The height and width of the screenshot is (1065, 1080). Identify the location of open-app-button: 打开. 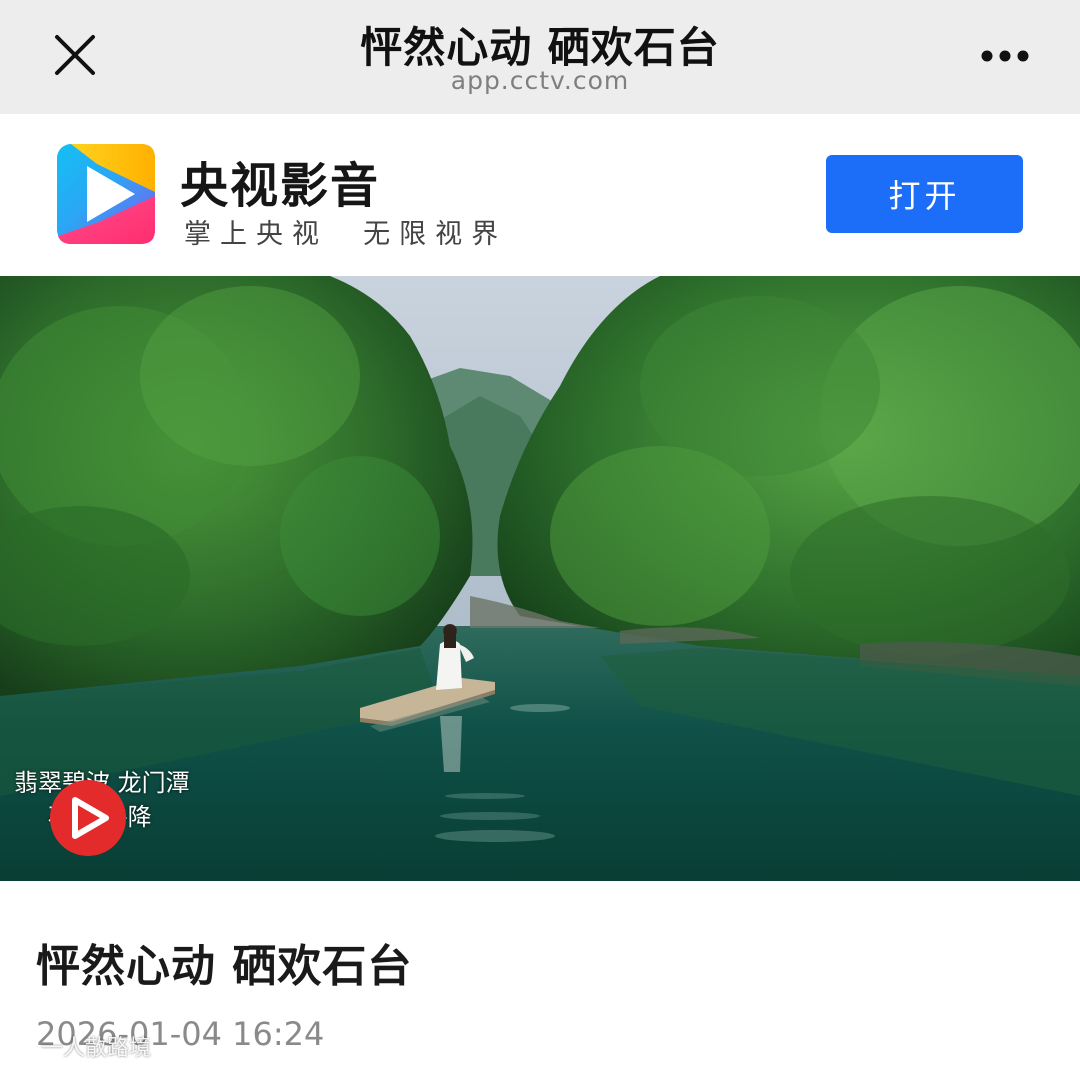
(924, 194).